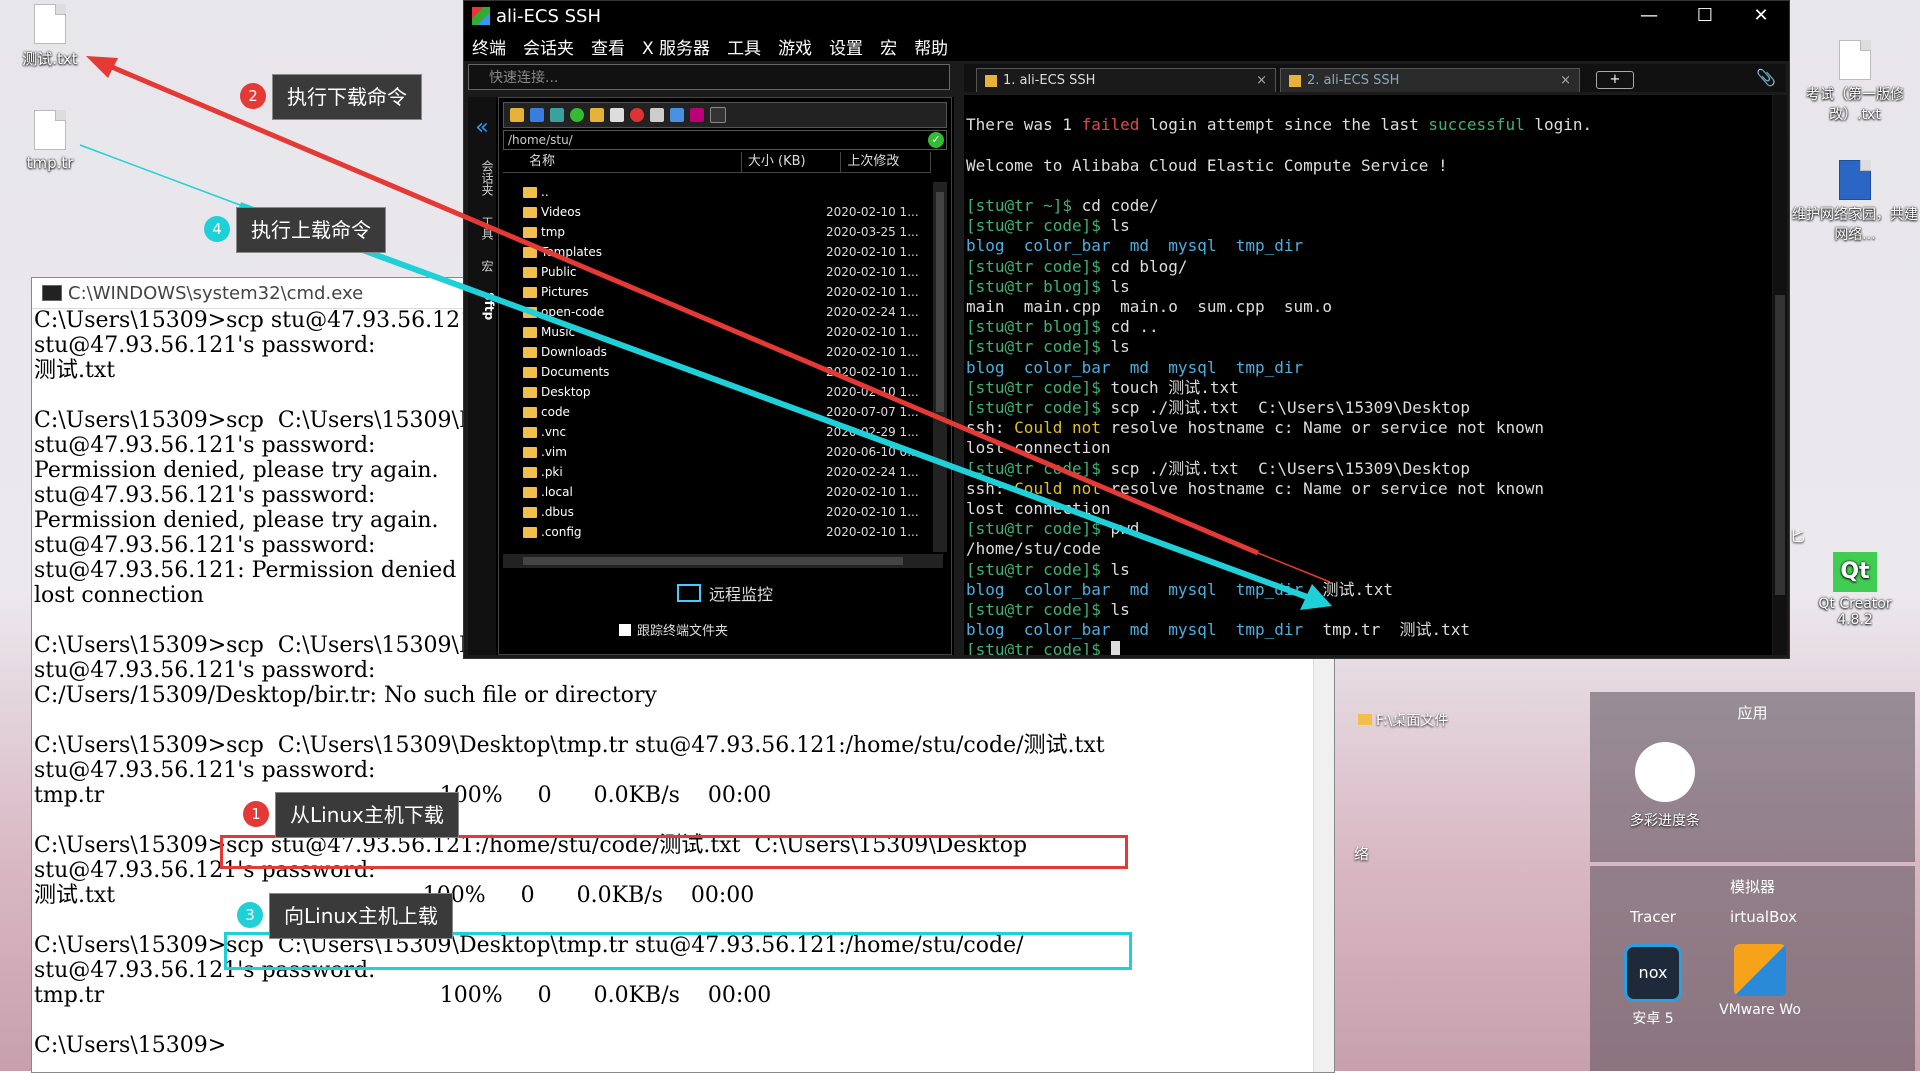 The height and width of the screenshot is (1073, 1920). I want to click on annotation-label-3: 向Linux主机上载, so click(361, 916).